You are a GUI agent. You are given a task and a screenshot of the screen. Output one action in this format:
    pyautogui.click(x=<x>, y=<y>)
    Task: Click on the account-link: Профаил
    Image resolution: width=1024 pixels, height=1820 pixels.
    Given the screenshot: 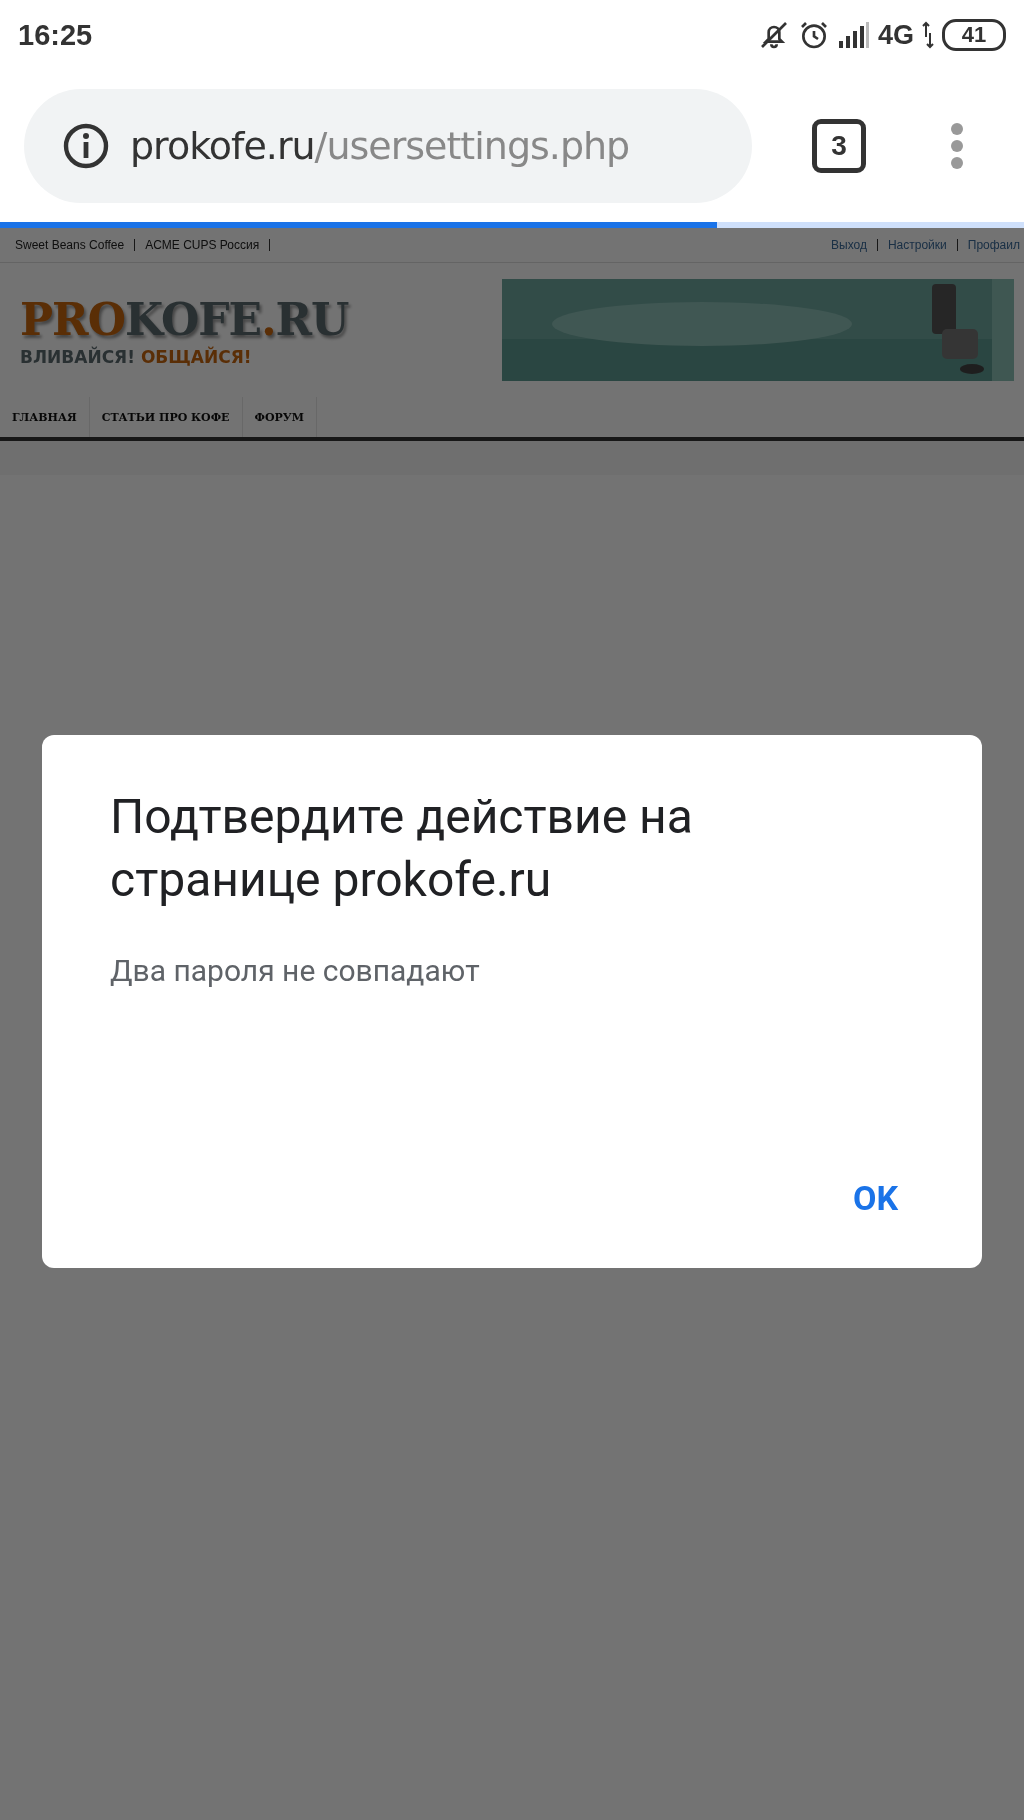 What is the action you would take?
    pyautogui.click(x=993, y=245)
    